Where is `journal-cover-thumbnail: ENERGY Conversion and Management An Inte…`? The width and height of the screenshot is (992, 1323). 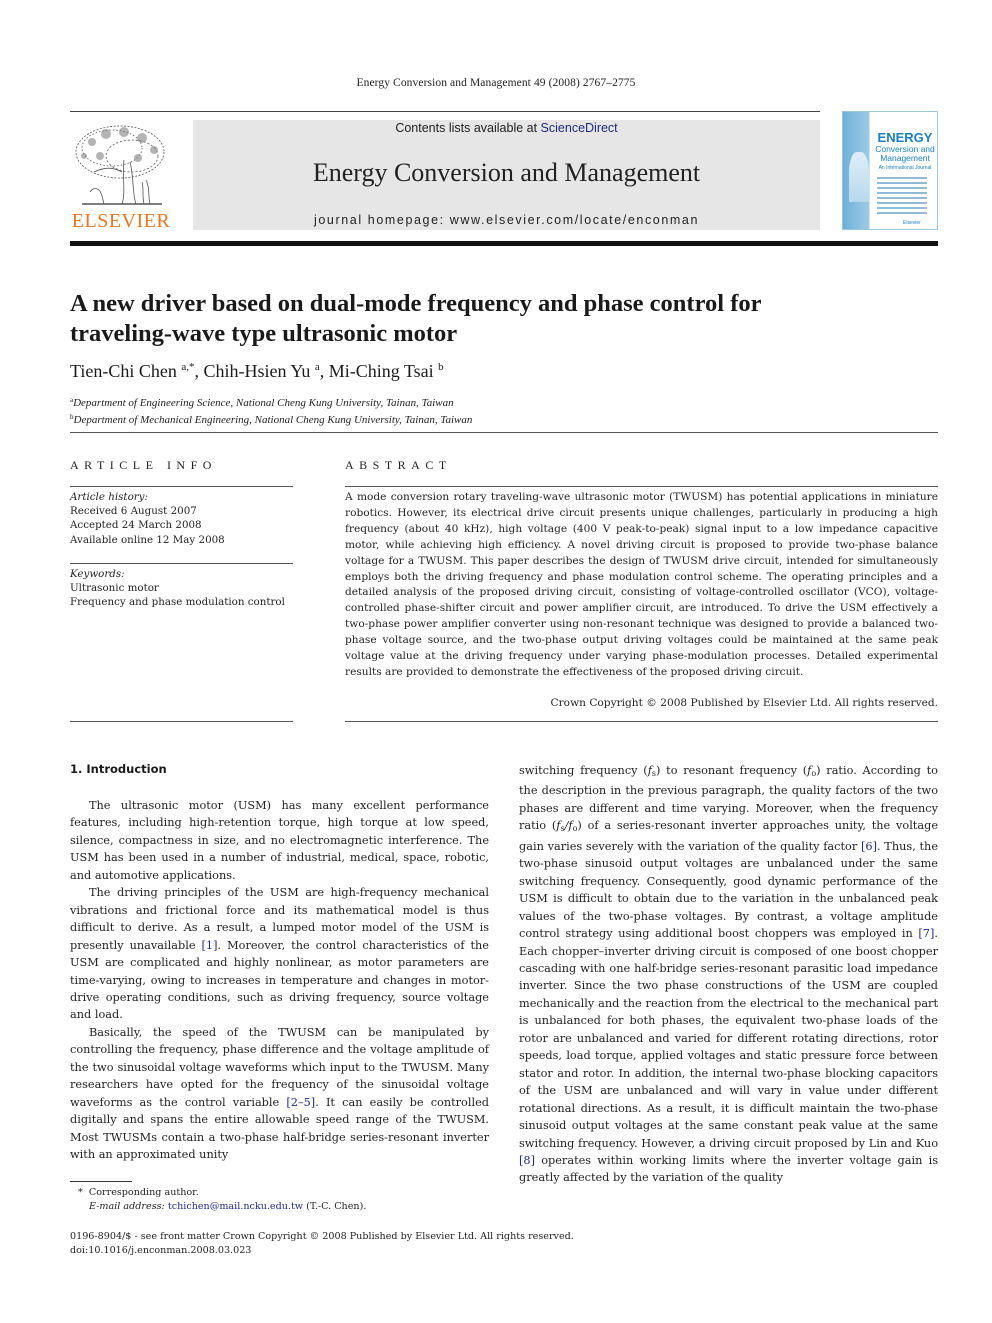
journal-cover-thumbnail: ENERGY Conversion and Management An Inte… is located at coordinates (890, 170).